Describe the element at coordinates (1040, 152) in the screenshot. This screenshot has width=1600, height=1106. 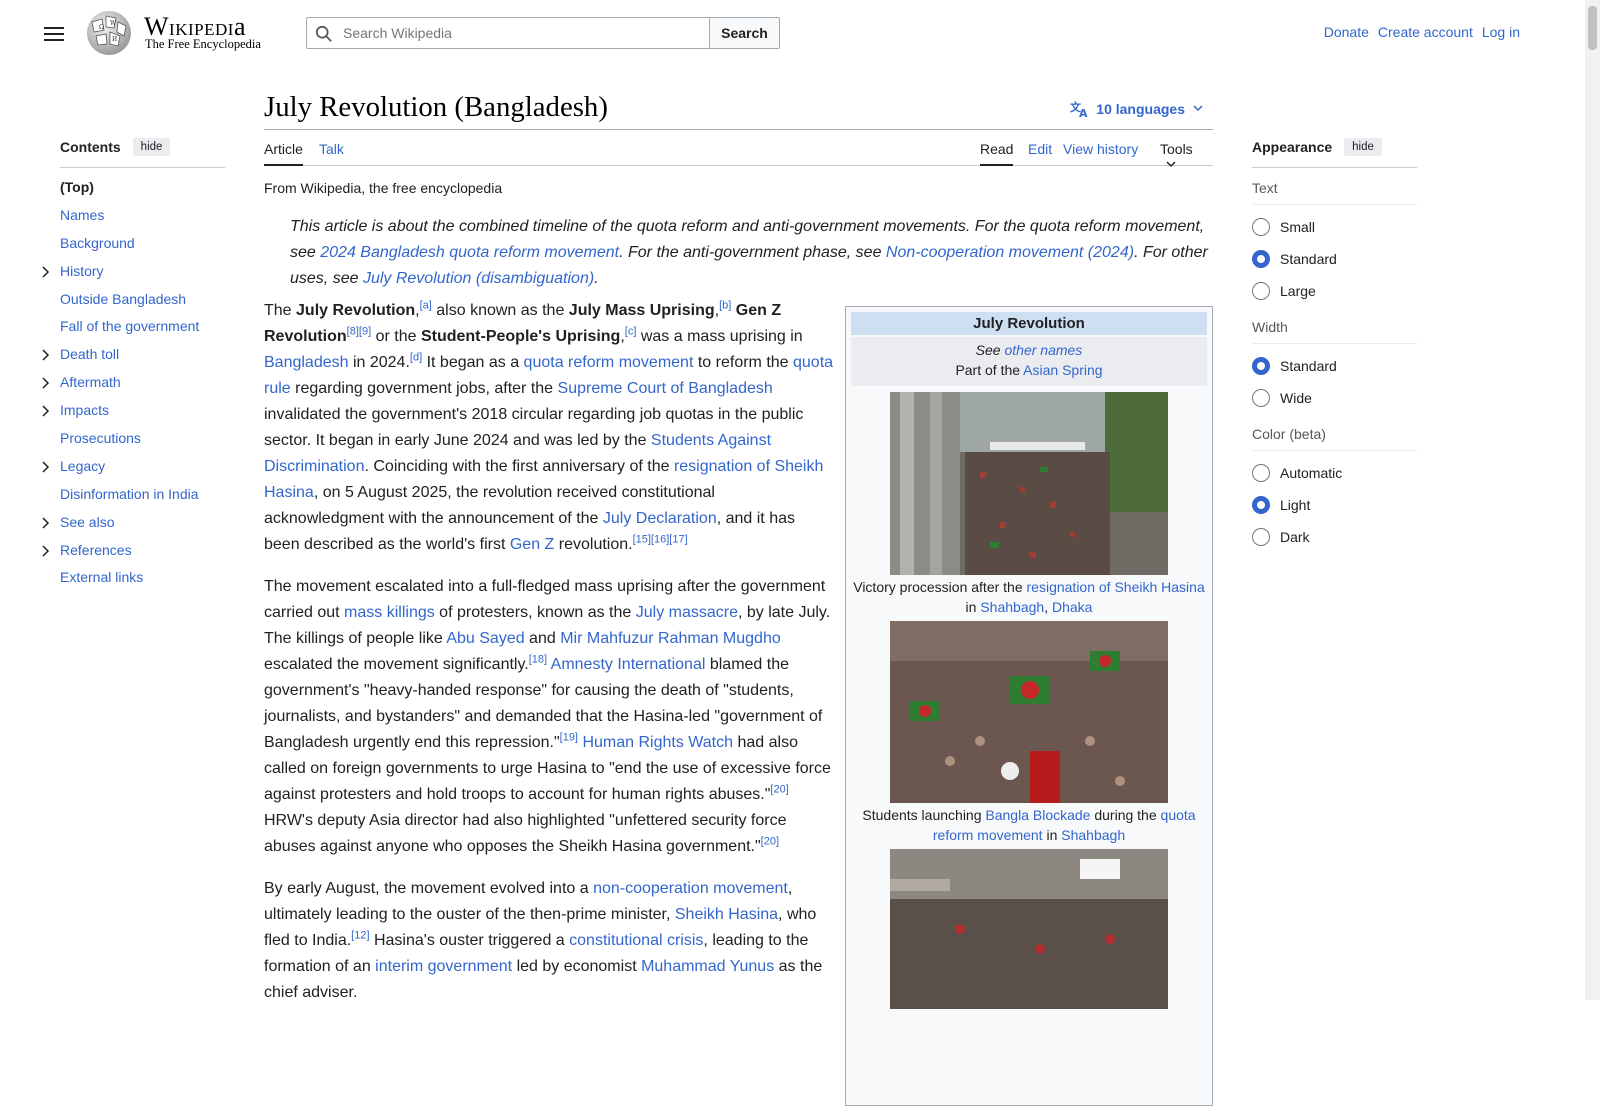
I see `tab-edit: Edit` at that location.